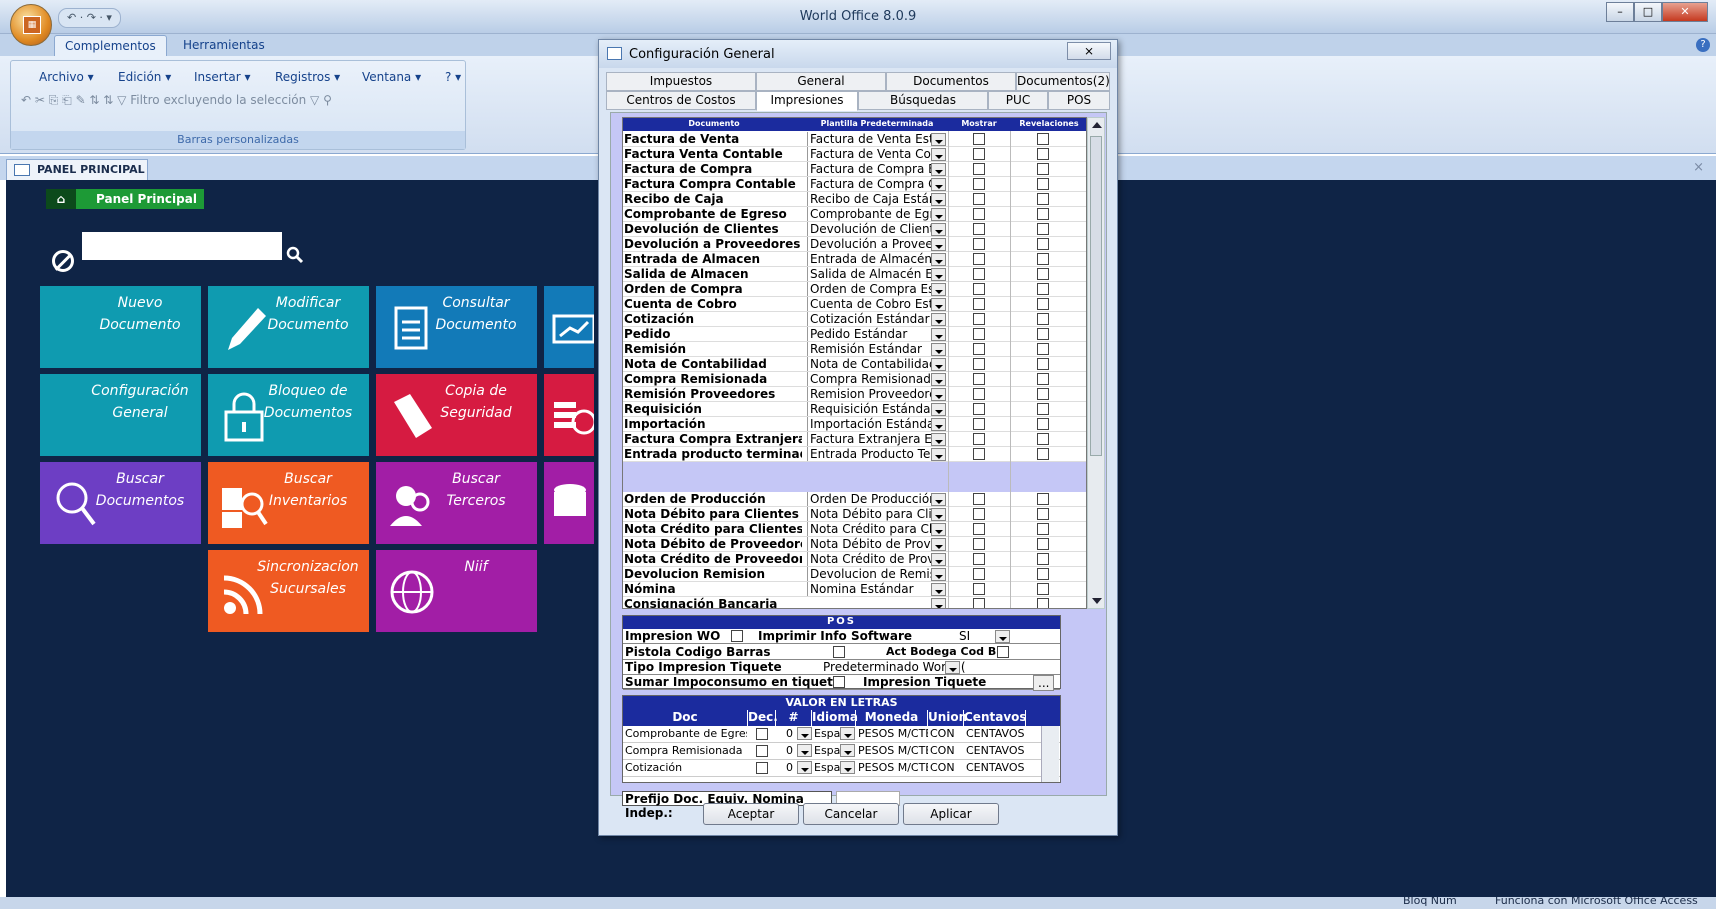 The image size is (1716, 909). I want to click on table-row: Remisión Remisión Estándar, so click(854, 349).